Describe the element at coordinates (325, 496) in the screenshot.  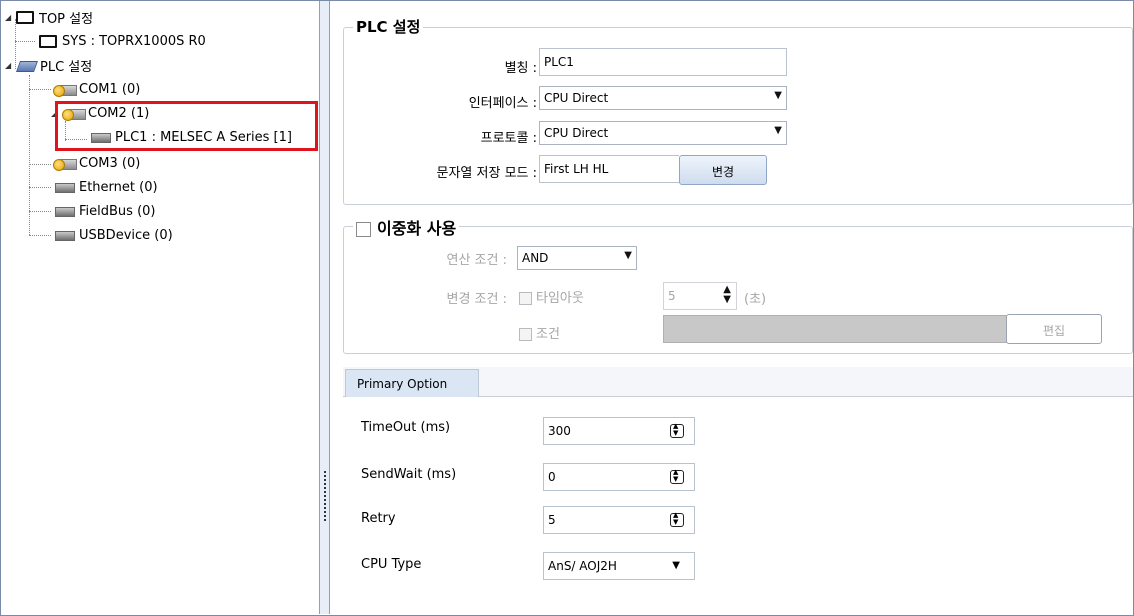
I see `splitter-grip` at that location.